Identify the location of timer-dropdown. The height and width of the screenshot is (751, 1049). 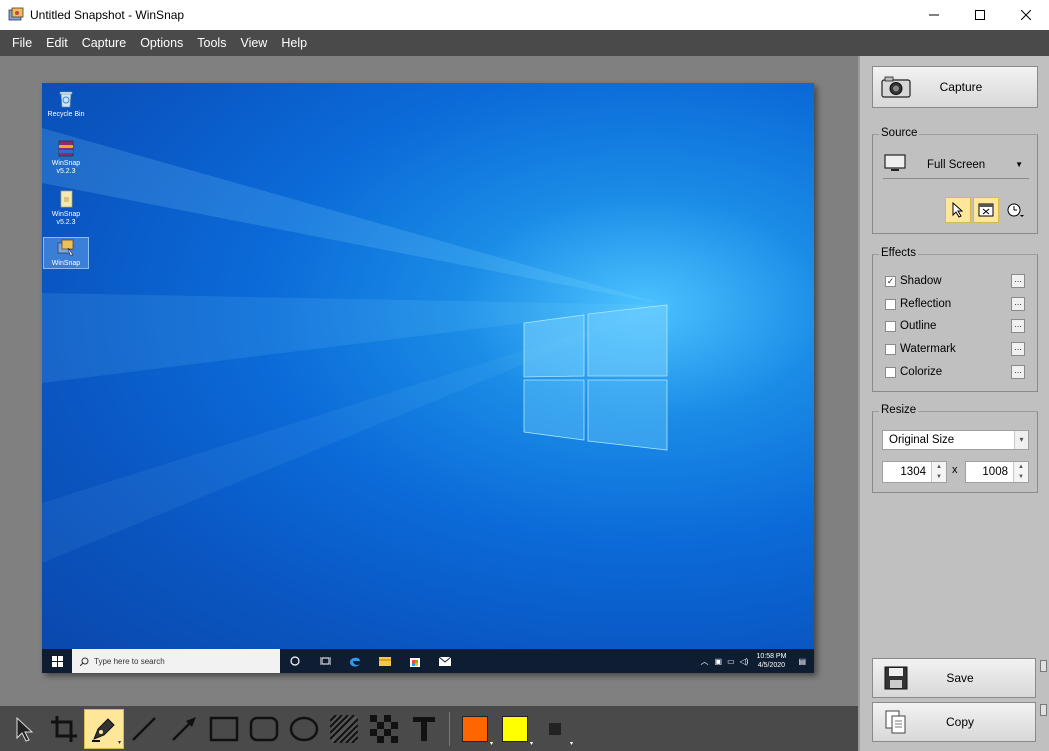
(1016, 210).